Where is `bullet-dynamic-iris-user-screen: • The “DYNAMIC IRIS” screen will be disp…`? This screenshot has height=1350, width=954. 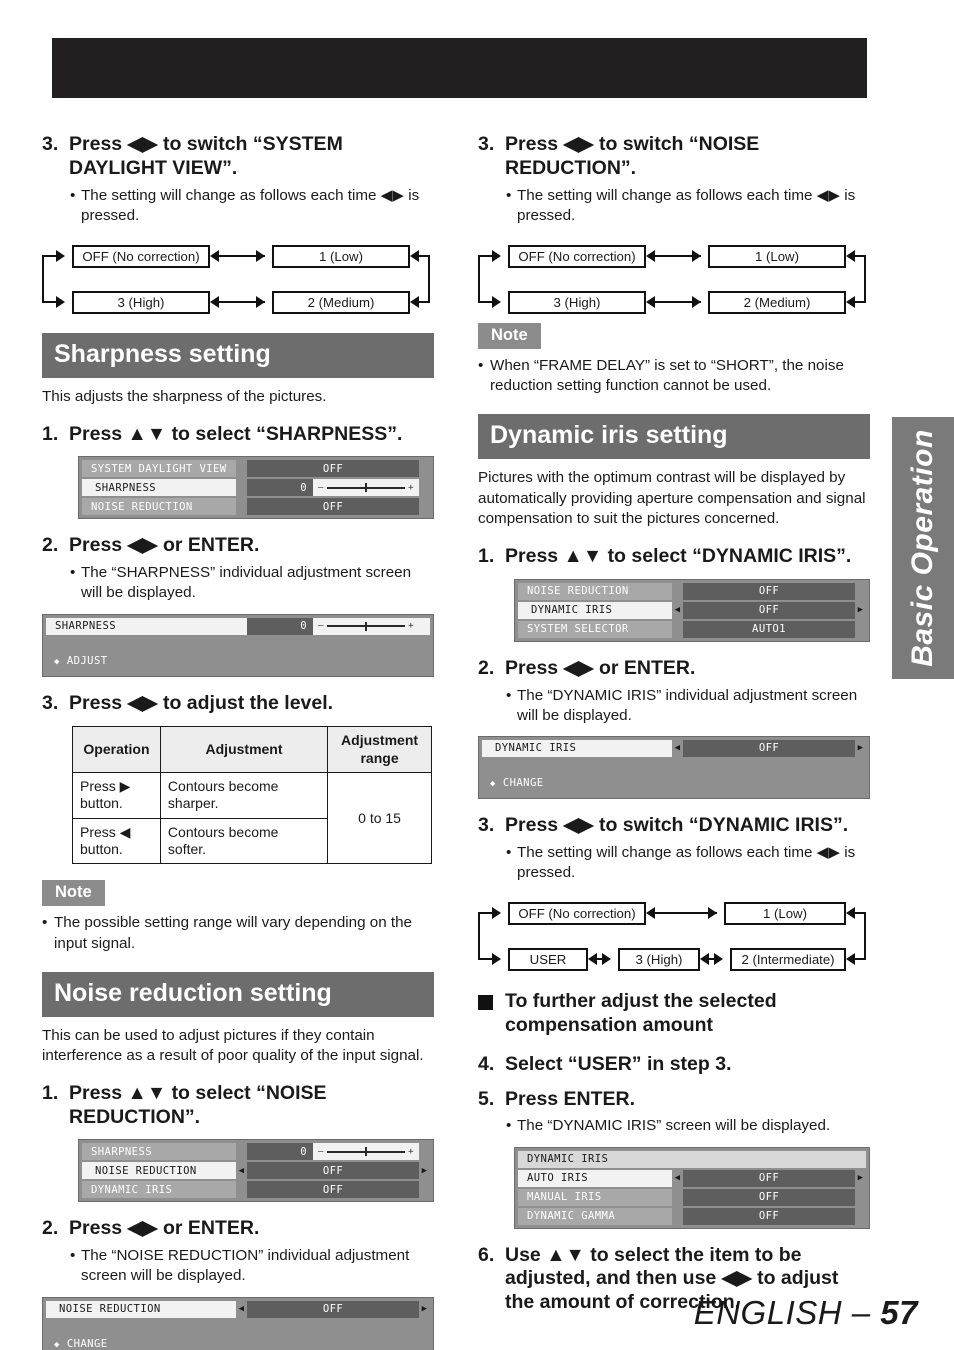 bullet-dynamic-iris-user-screen: • The “DYNAMIC IRIS” screen will be disp… is located at coordinates (674, 1126).